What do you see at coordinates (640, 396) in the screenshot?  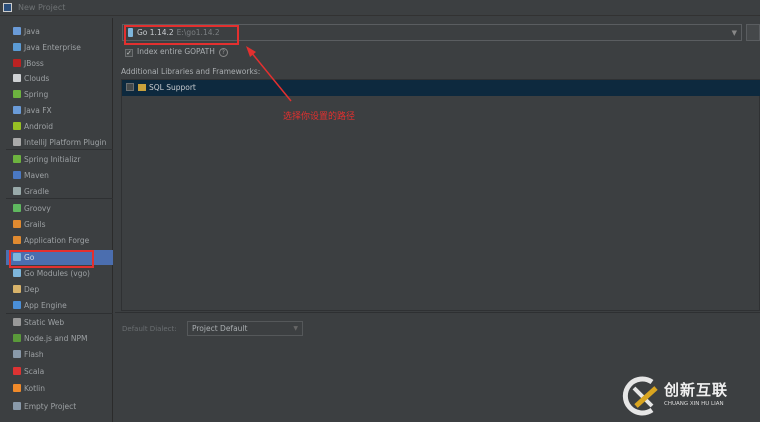 I see `watermark-logo-icon` at bounding box center [640, 396].